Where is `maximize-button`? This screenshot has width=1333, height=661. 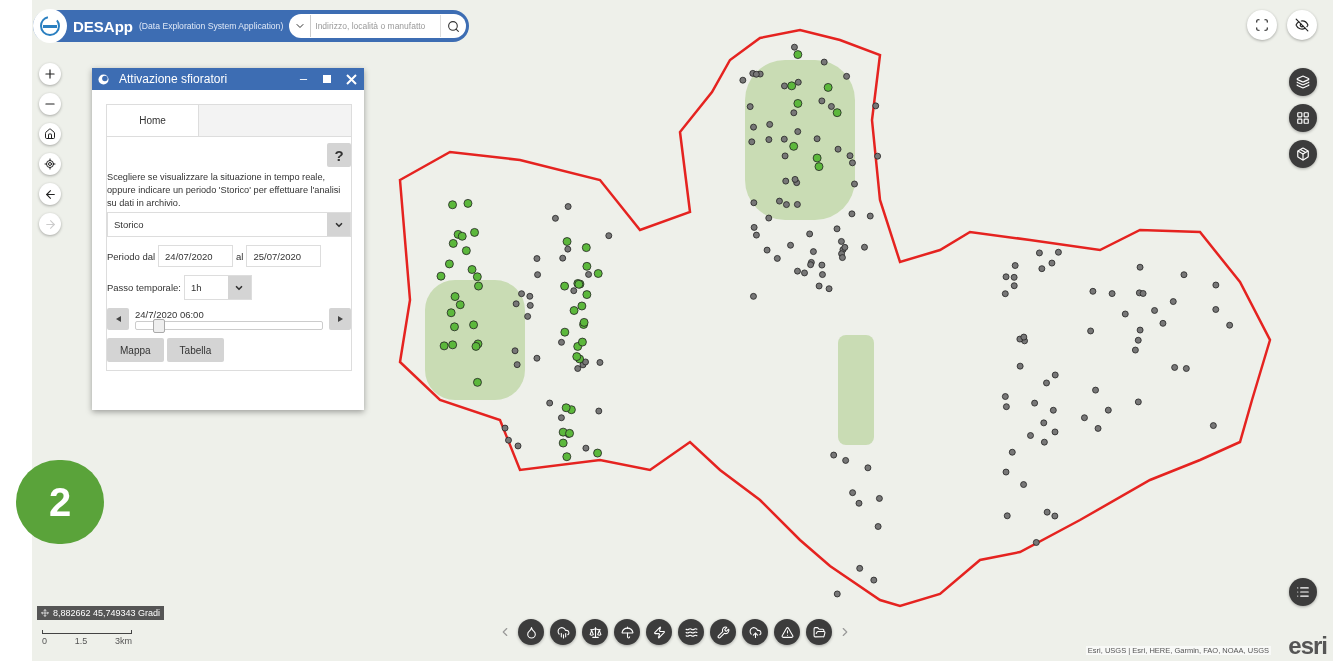 maximize-button is located at coordinates (327, 79).